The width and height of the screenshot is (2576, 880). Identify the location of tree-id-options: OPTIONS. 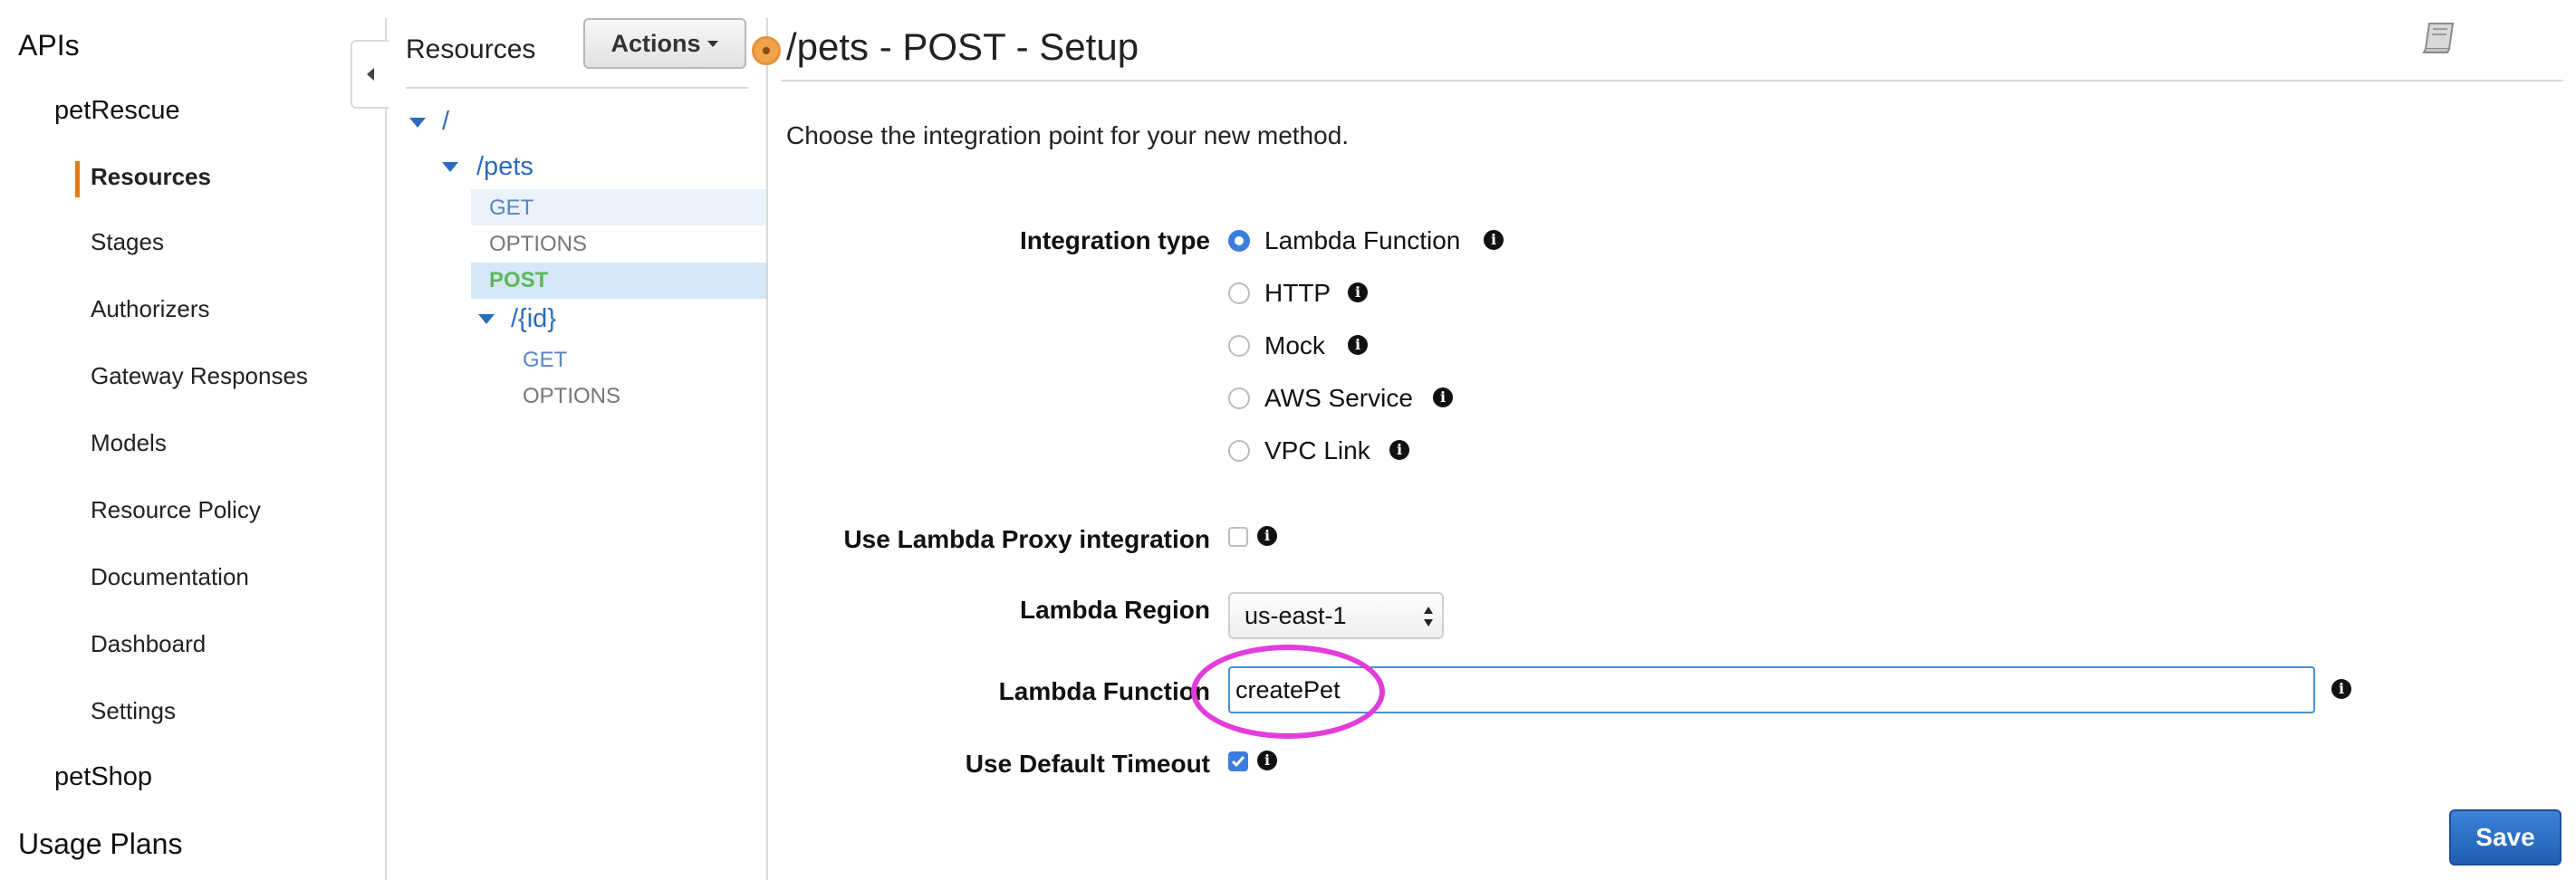
(571, 396).